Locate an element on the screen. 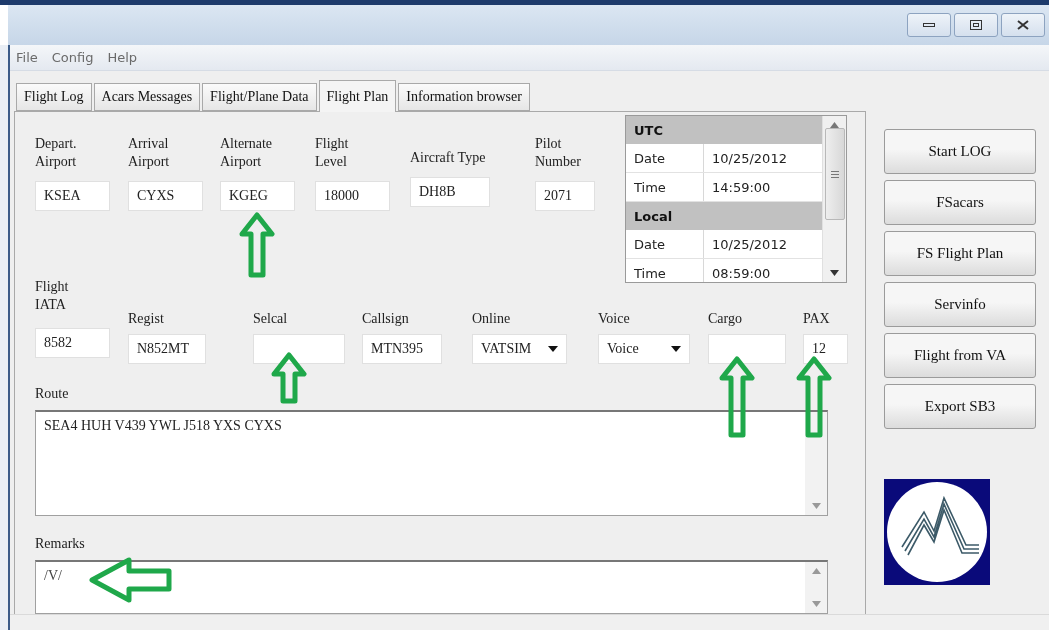 The image size is (1049, 630). scroll-up-icon is located at coordinates (816, 571).